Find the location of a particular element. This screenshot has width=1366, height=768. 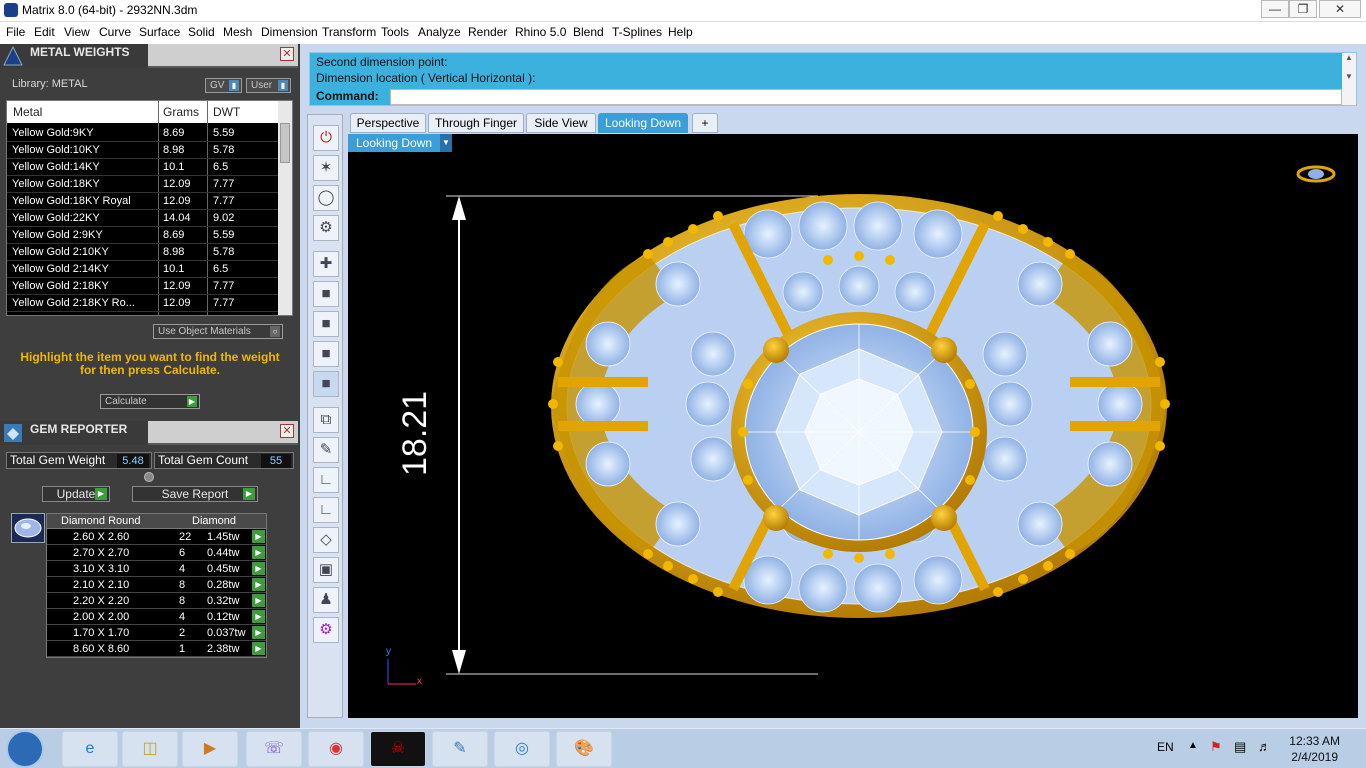

command-input is located at coordinates (866, 97).